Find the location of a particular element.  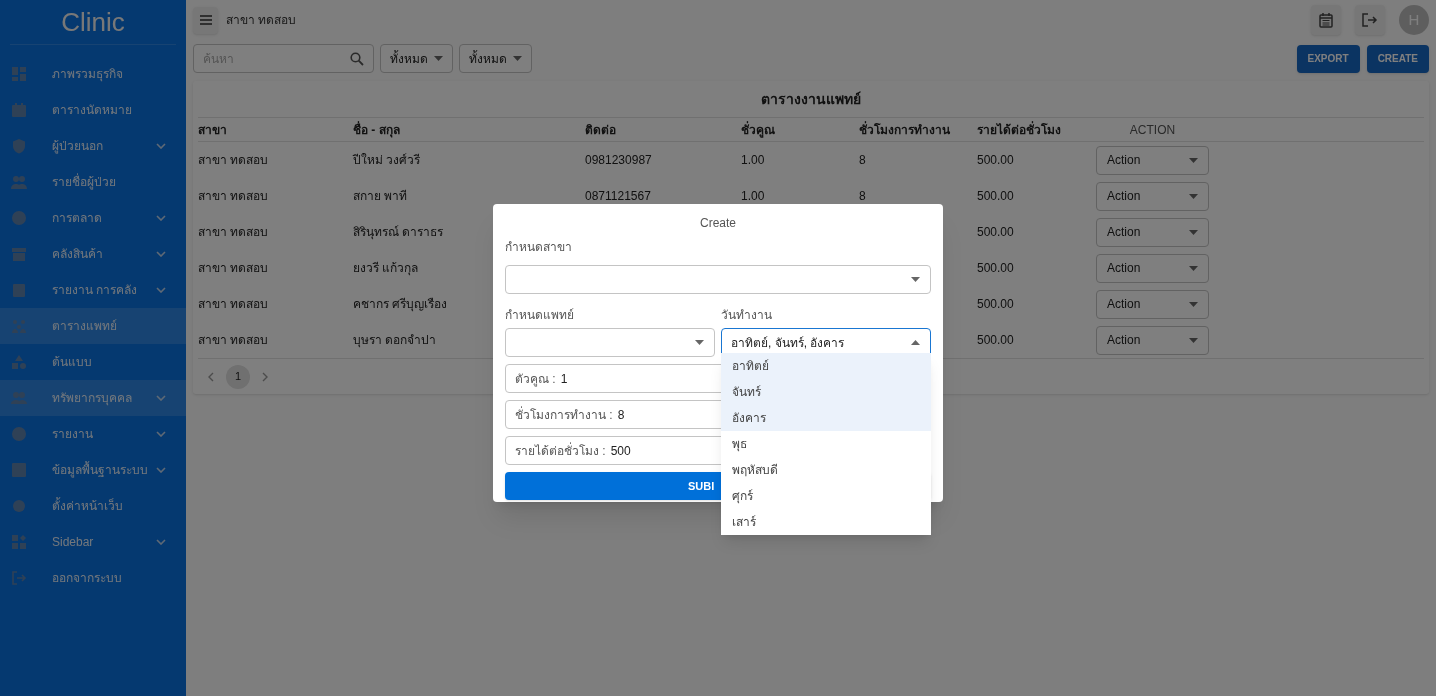

field-label: กำหนดสาขา is located at coordinates (538, 247).